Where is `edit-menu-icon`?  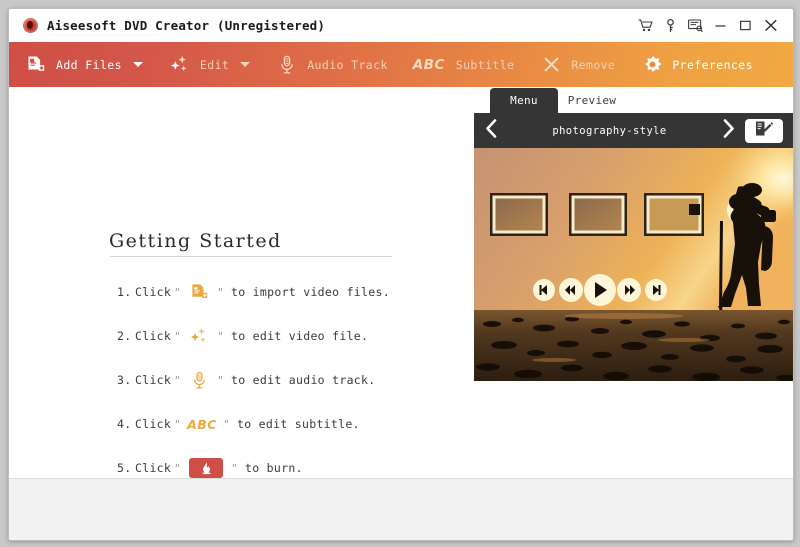
edit-menu-icon is located at coordinates (764, 131).